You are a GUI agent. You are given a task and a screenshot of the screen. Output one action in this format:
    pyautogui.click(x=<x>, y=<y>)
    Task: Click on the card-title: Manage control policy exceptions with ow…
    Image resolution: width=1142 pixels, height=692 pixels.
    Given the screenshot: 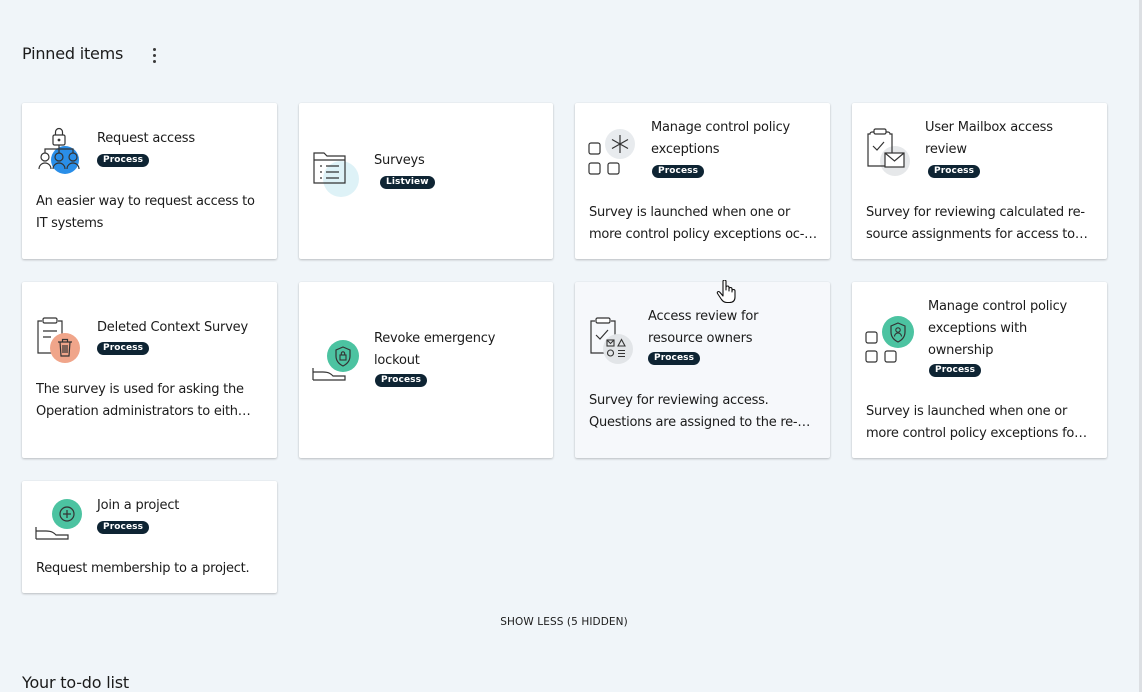 What is the action you would take?
    pyautogui.click(x=998, y=328)
    